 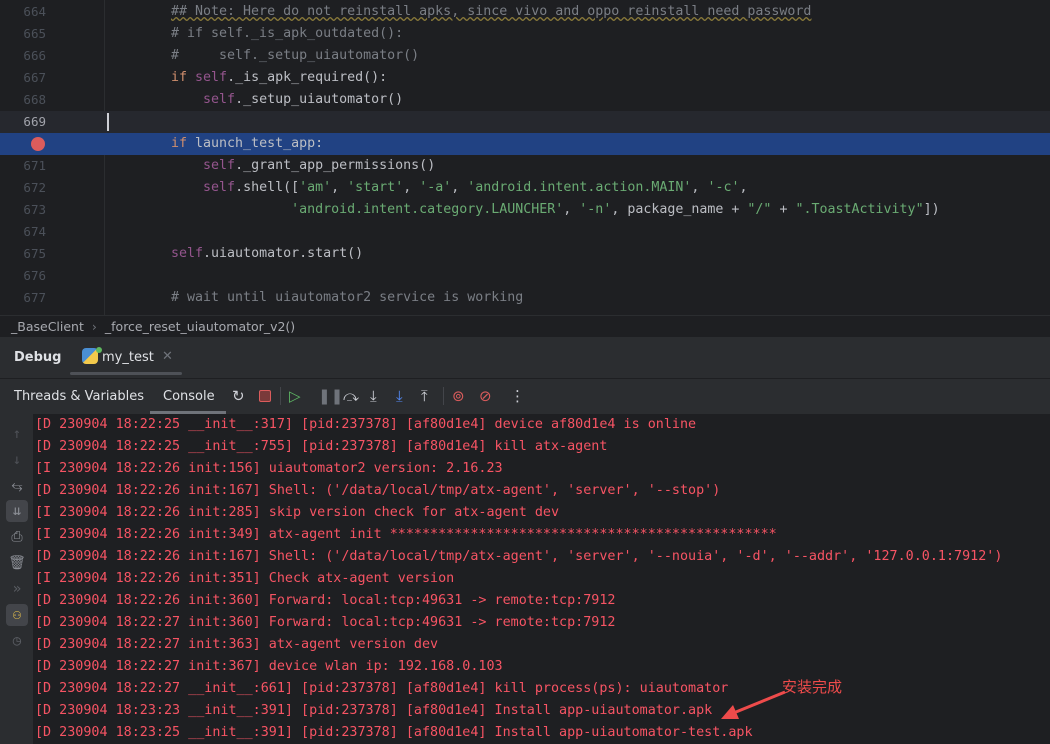 What do you see at coordinates (525, 357) in the screenshot?
I see `debug-header: Debug my_test ✕` at bounding box center [525, 357].